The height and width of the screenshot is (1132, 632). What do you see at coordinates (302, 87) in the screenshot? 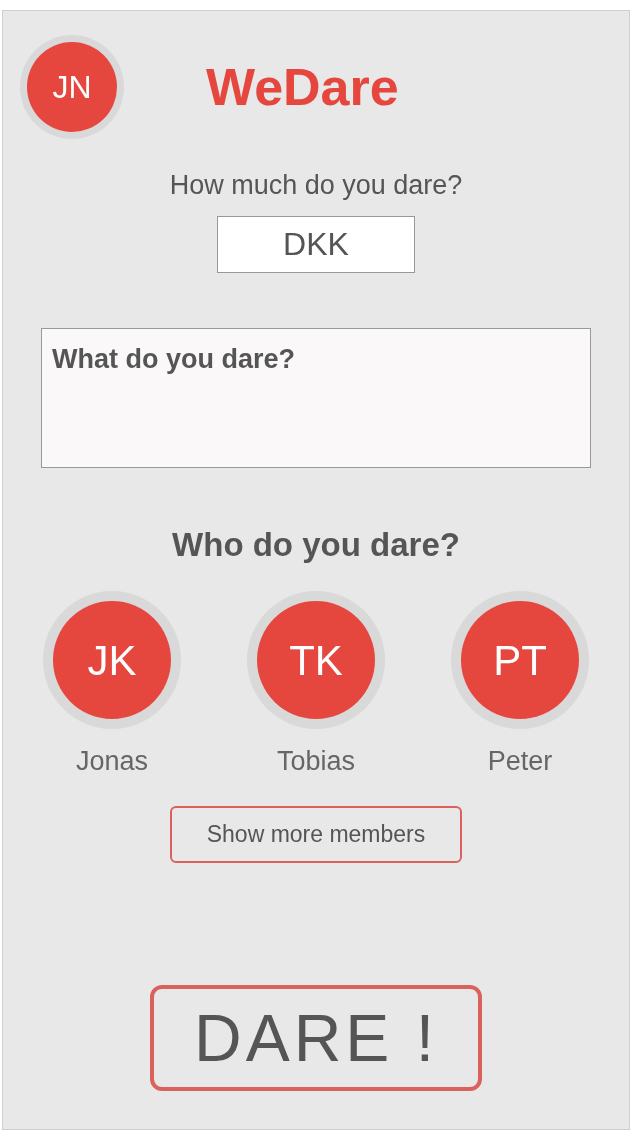
I see `app-title: WeDare` at bounding box center [302, 87].